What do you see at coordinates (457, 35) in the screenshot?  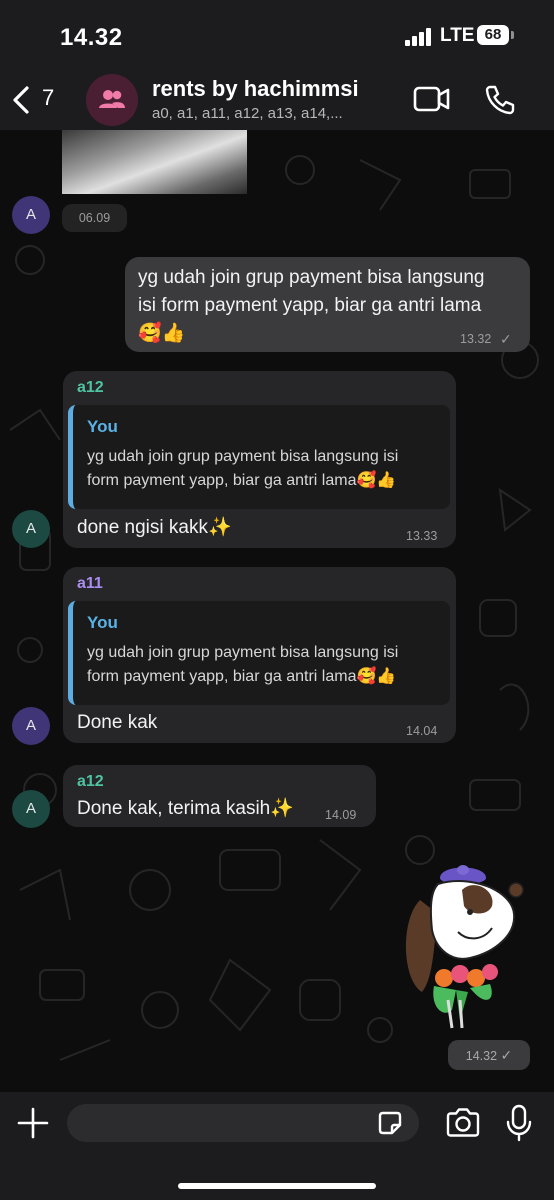 I see `network-type: LTE` at bounding box center [457, 35].